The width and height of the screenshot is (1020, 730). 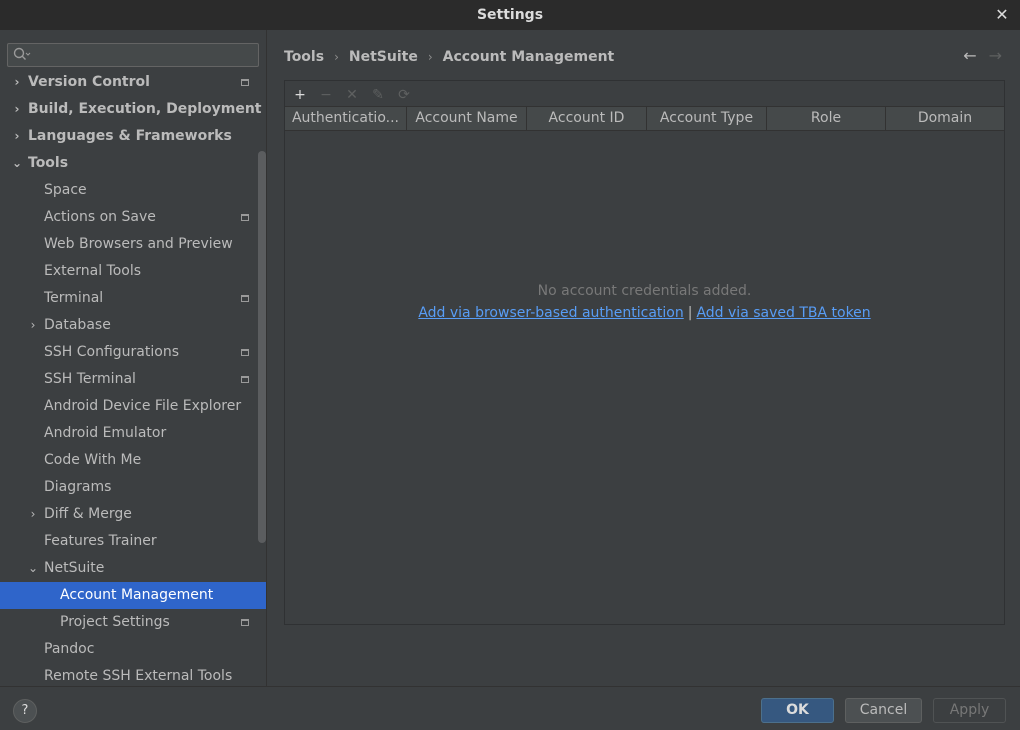 What do you see at coordinates (77, 325) in the screenshot?
I see `sidebar-item-label: Database` at bounding box center [77, 325].